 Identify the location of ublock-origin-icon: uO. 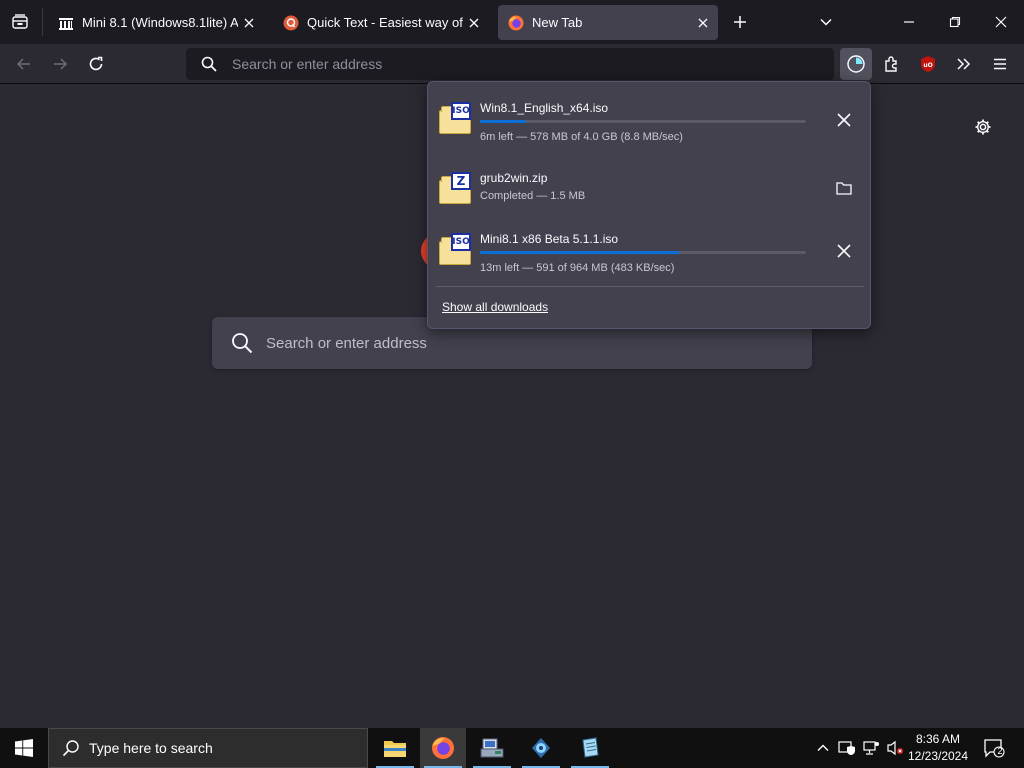
(928, 64).